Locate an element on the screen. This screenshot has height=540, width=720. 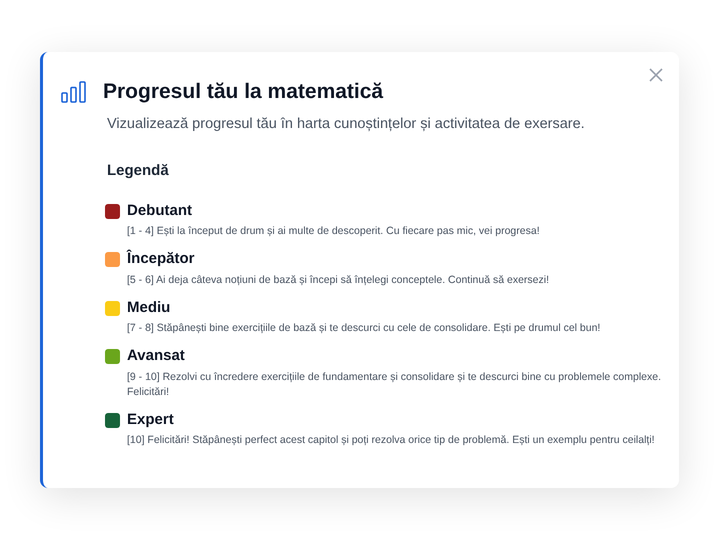
legend-heading: Legendă is located at coordinates (138, 171).